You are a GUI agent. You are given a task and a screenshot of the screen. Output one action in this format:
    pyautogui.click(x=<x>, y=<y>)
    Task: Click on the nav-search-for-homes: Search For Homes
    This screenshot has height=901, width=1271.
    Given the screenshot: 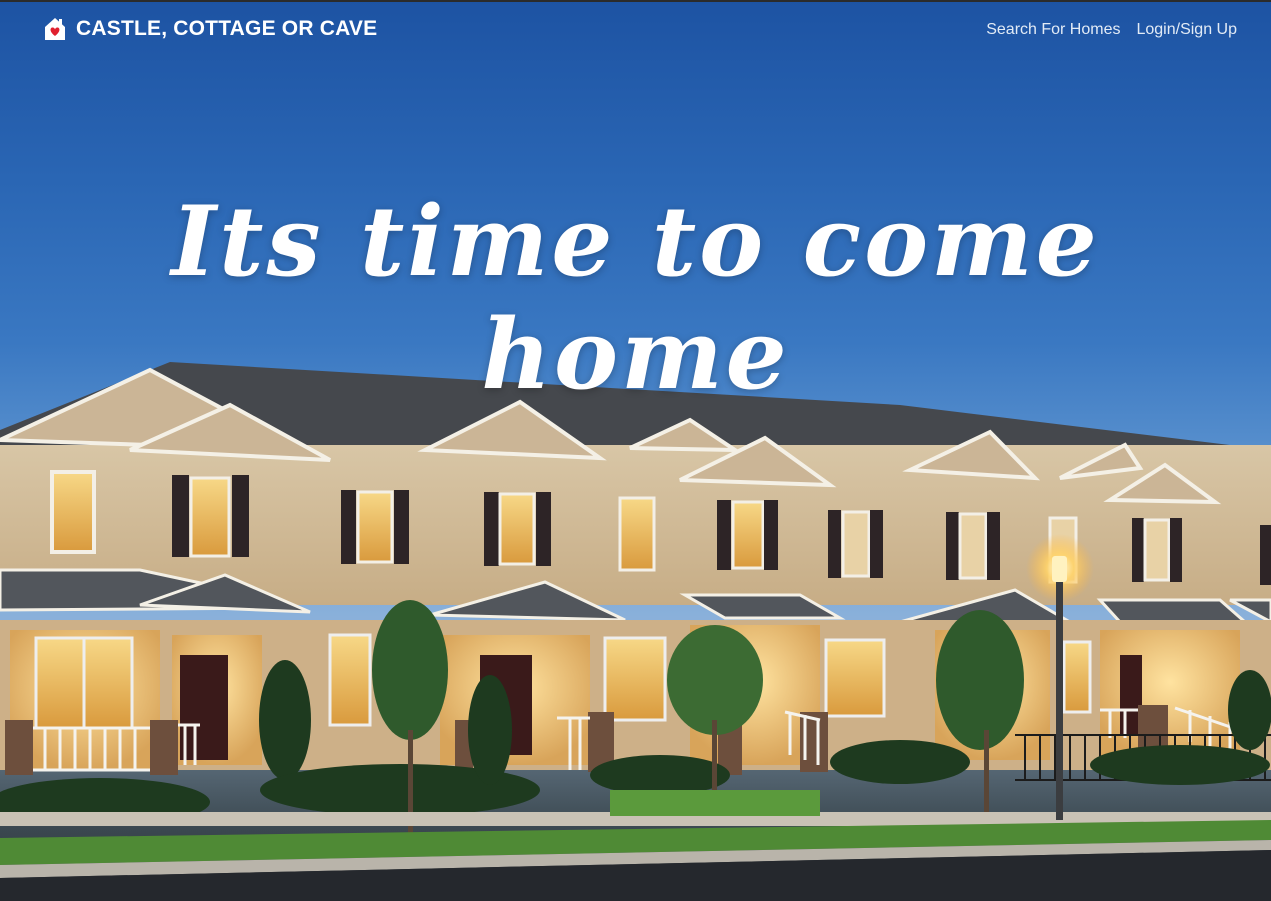 What is the action you would take?
    pyautogui.click(x=1053, y=30)
    